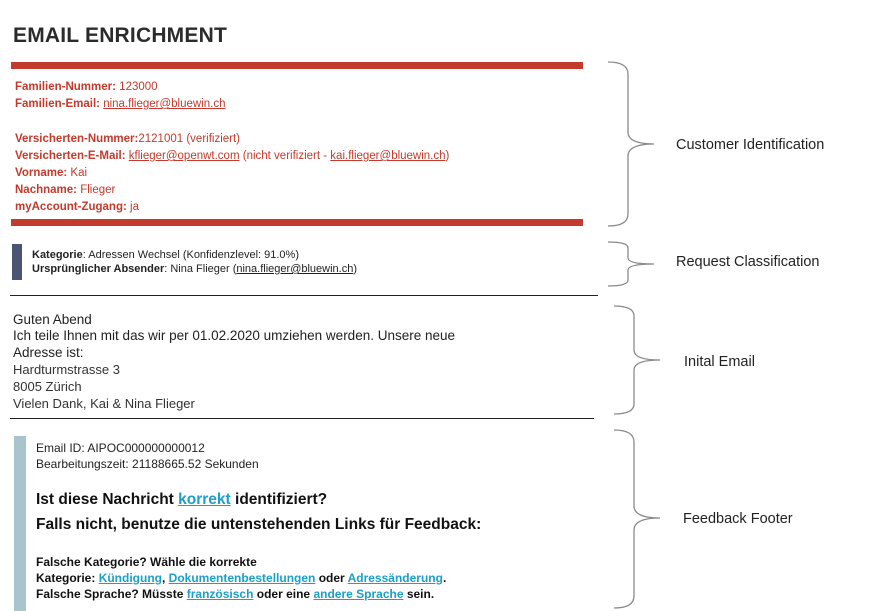 The height and width of the screenshot is (611, 886). I want to click on myaccount-value: ja, so click(134, 207).